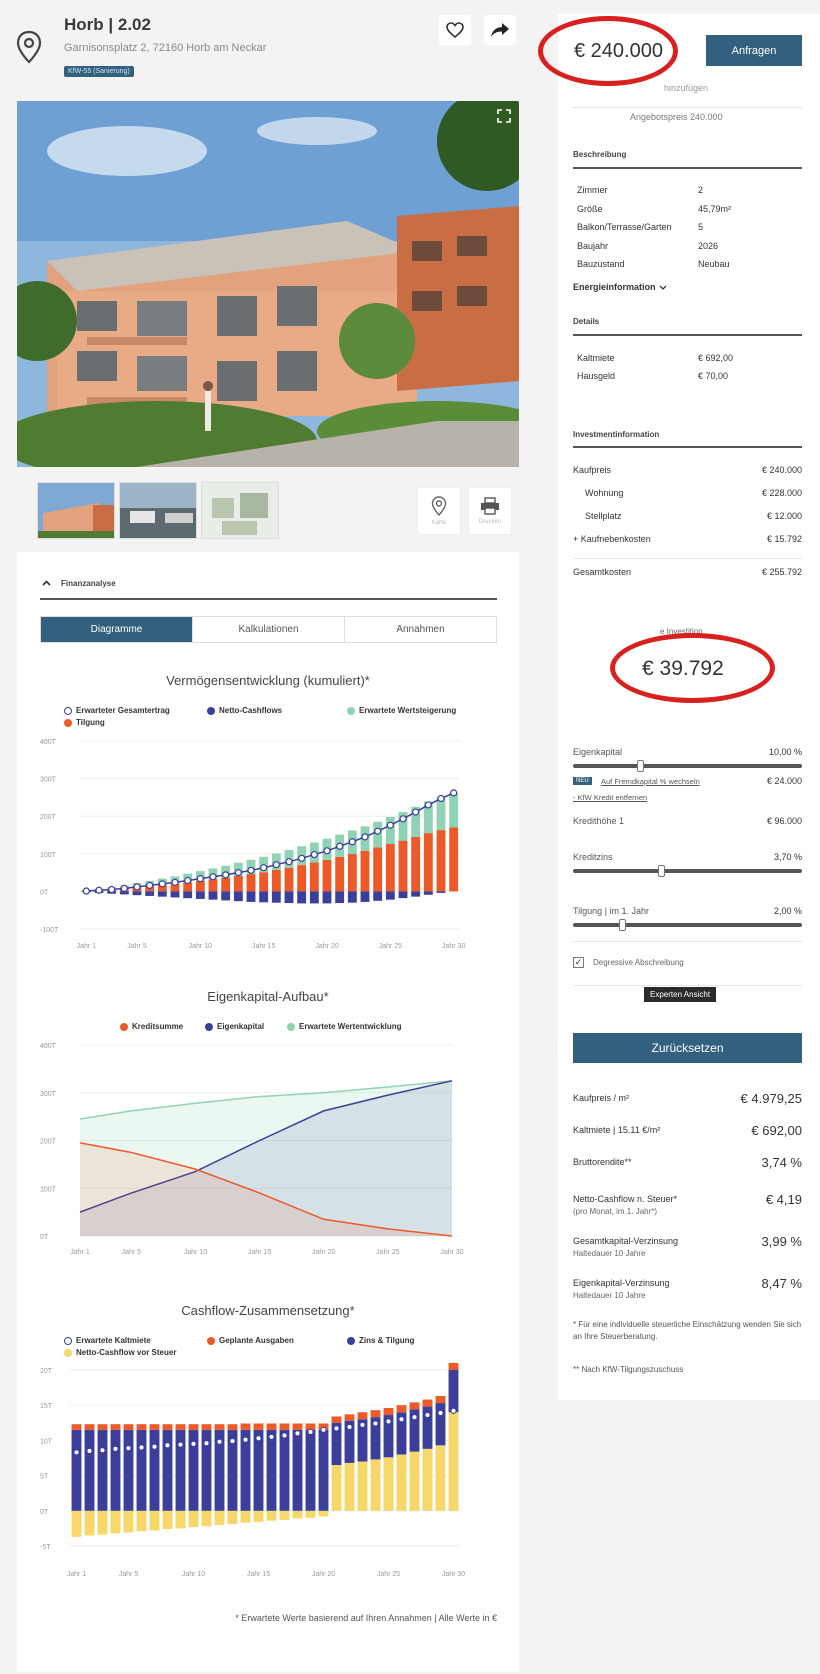 This screenshot has height=1674, width=820. What do you see at coordinates (48, 1094) in the screenshot?
I see `y-tick-label: 300T` at bounding box center [48, 1094].